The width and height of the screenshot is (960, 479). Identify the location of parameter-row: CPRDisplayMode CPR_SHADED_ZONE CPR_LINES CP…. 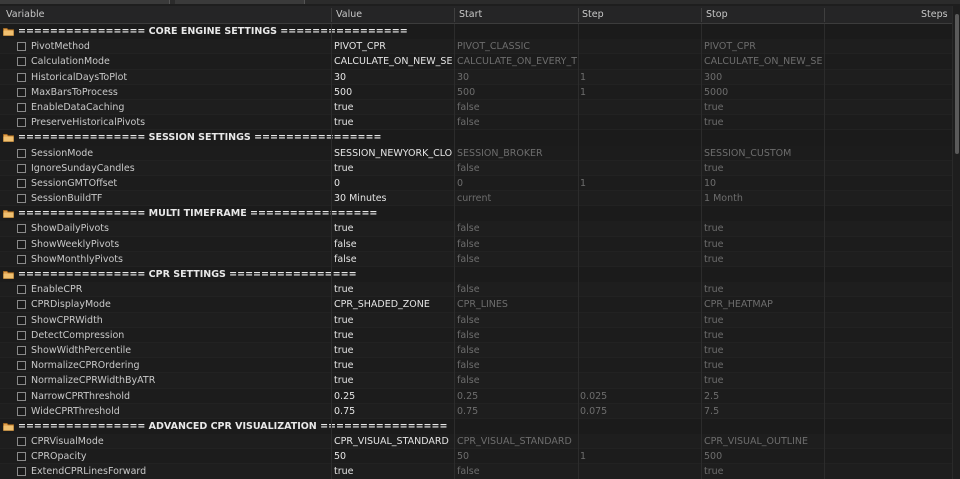
(476, 305).